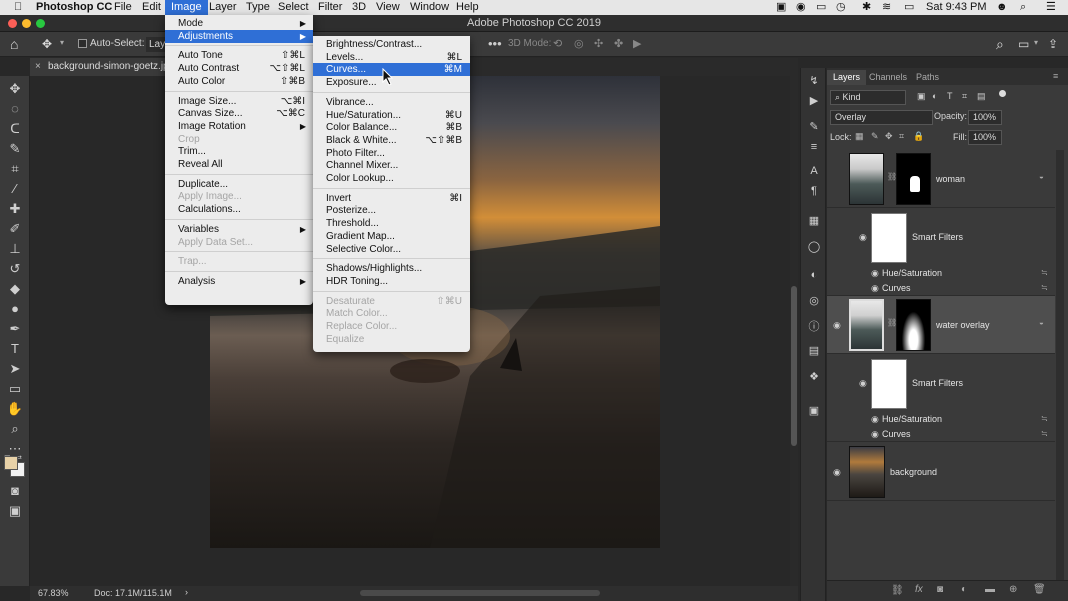  What do you see at coordinates (913, 325) in the screenshot?
I see `layer-mask-thumbnail` at bounding box center [913, 325].